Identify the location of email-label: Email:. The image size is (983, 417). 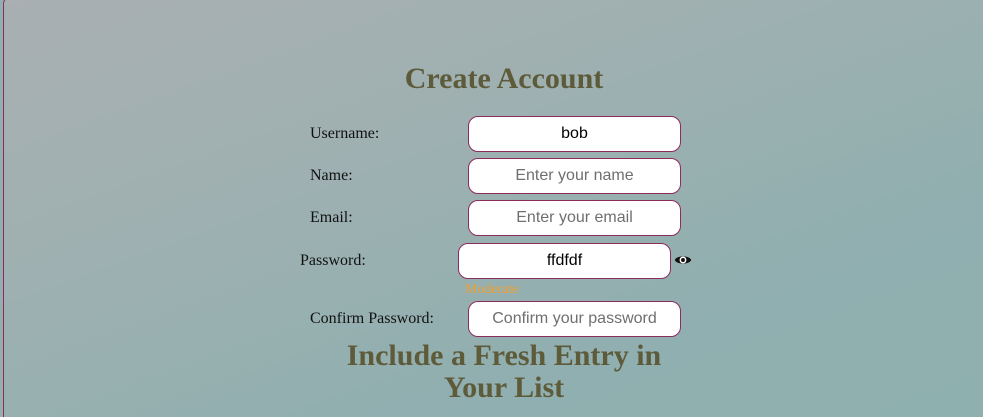
(331, 217).